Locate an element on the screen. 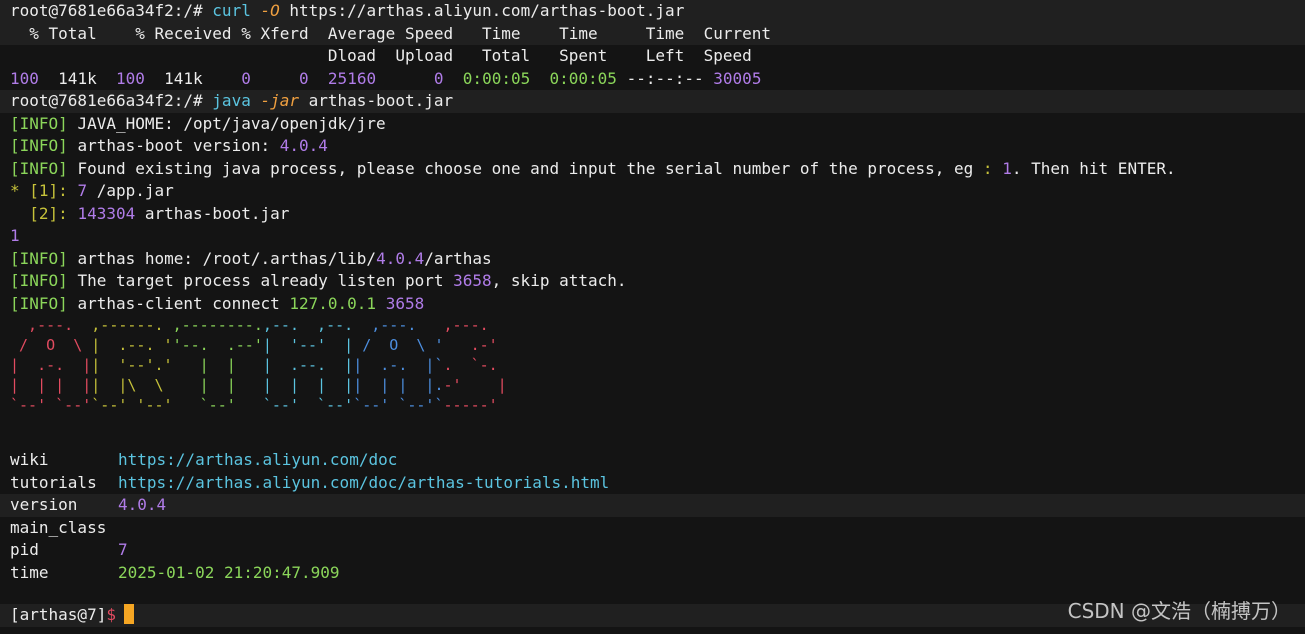 This screenshot has width=1305, height=634. process-name: /app.jar is located at coordinates (135, 190).